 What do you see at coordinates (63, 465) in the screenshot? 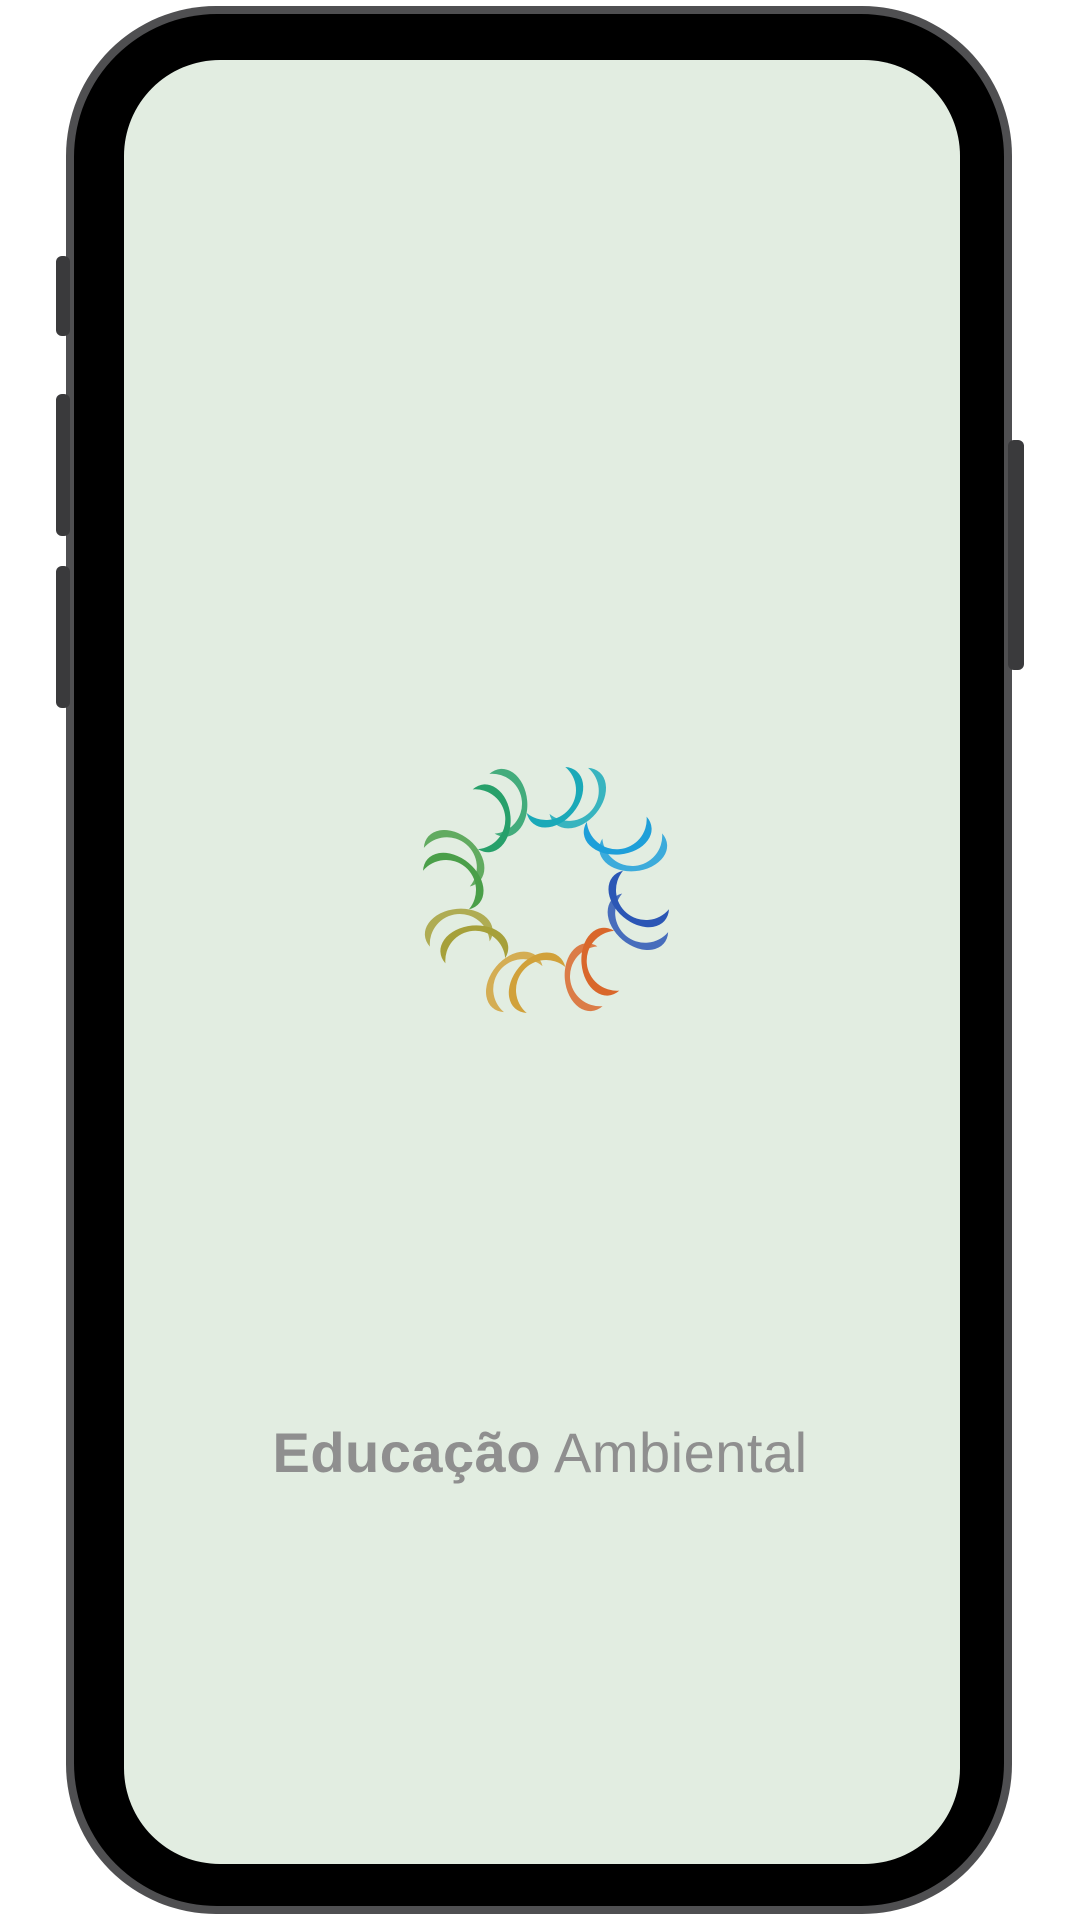
I see `volume-up-button` at bounding box center [63, 465].